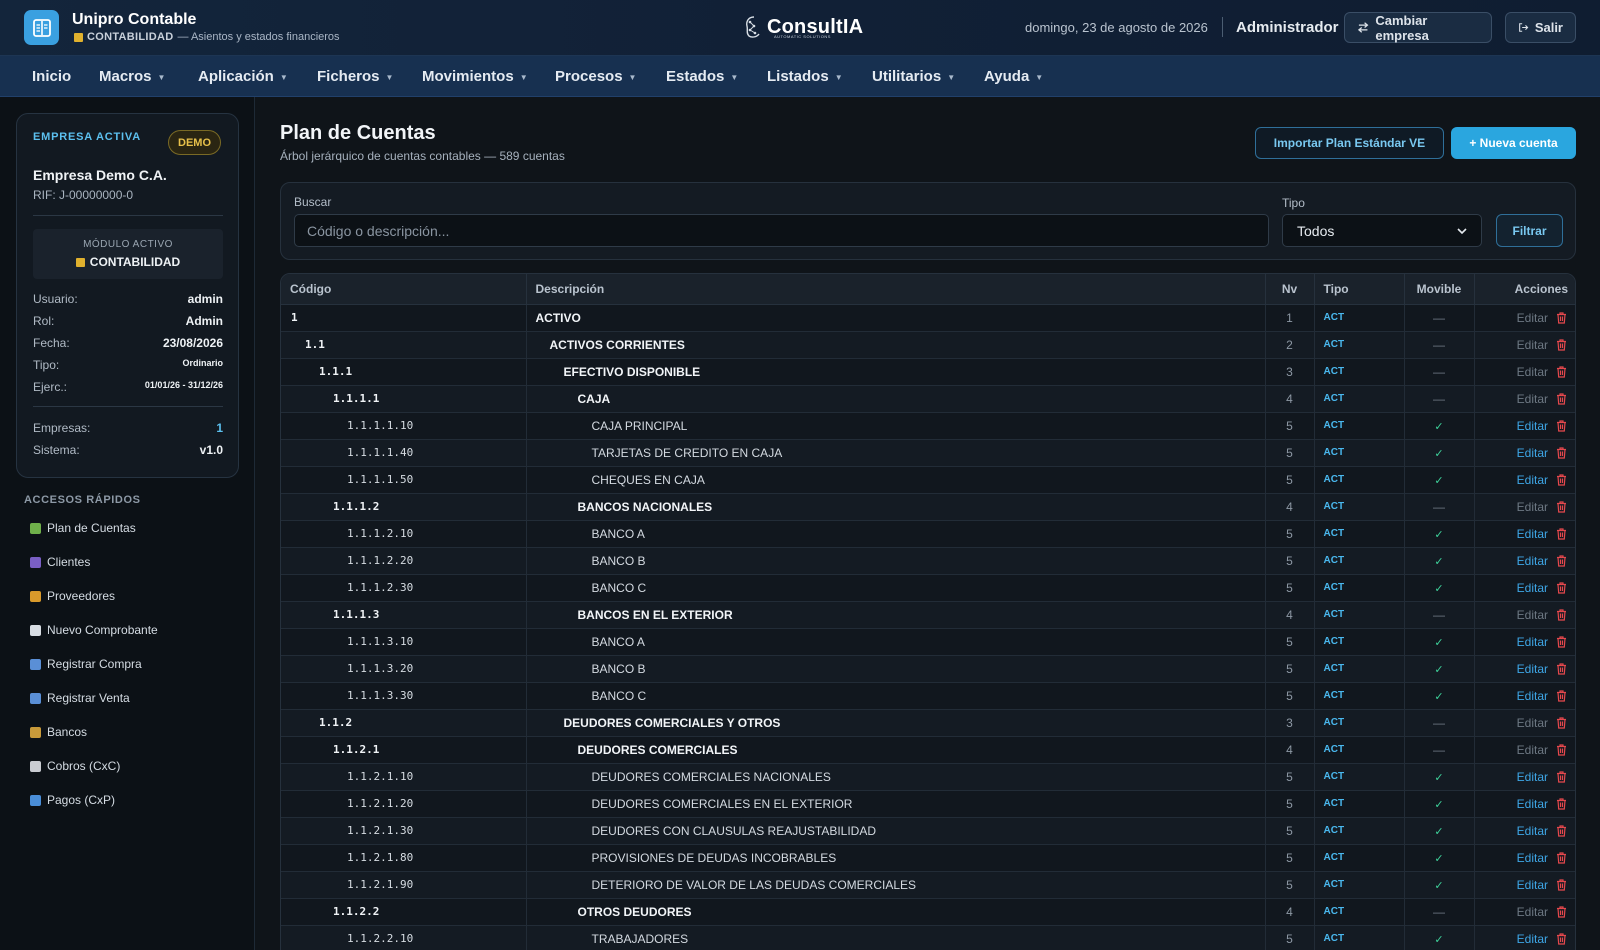 The width and height of the screenshot is (1600, 950). What do you see at coordinates (928, 345) in the screenshot?
I see `table-row: 1.1 ACTIVOS CORRIENTES 2 ACT — Editar` at bounding box center [928, 345].